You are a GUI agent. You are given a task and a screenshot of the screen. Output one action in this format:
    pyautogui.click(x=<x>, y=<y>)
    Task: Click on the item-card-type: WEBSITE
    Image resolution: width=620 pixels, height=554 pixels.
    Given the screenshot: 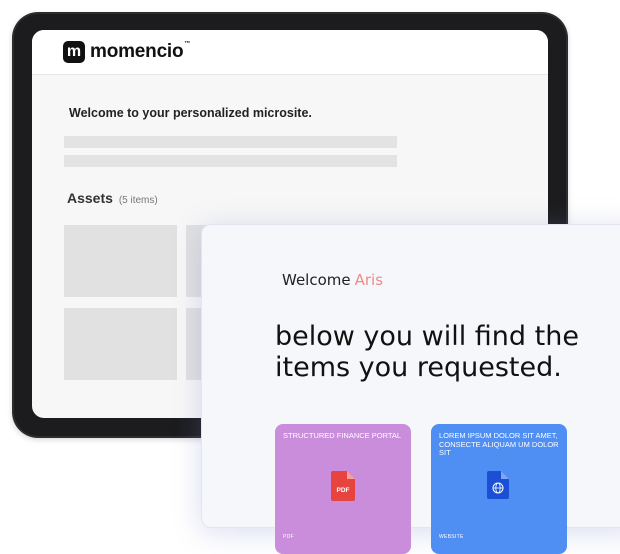 What is the action you would take?
    pyautogui.click(x=451, y=537)
    